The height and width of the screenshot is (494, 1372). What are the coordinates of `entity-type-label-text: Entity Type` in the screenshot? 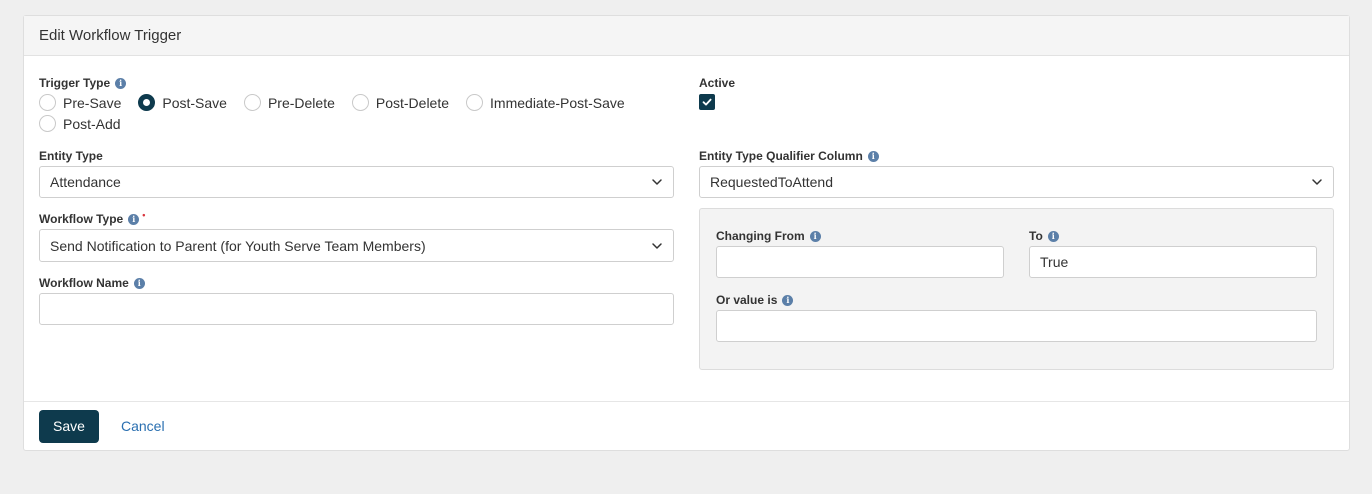 It's located at (71, 156).